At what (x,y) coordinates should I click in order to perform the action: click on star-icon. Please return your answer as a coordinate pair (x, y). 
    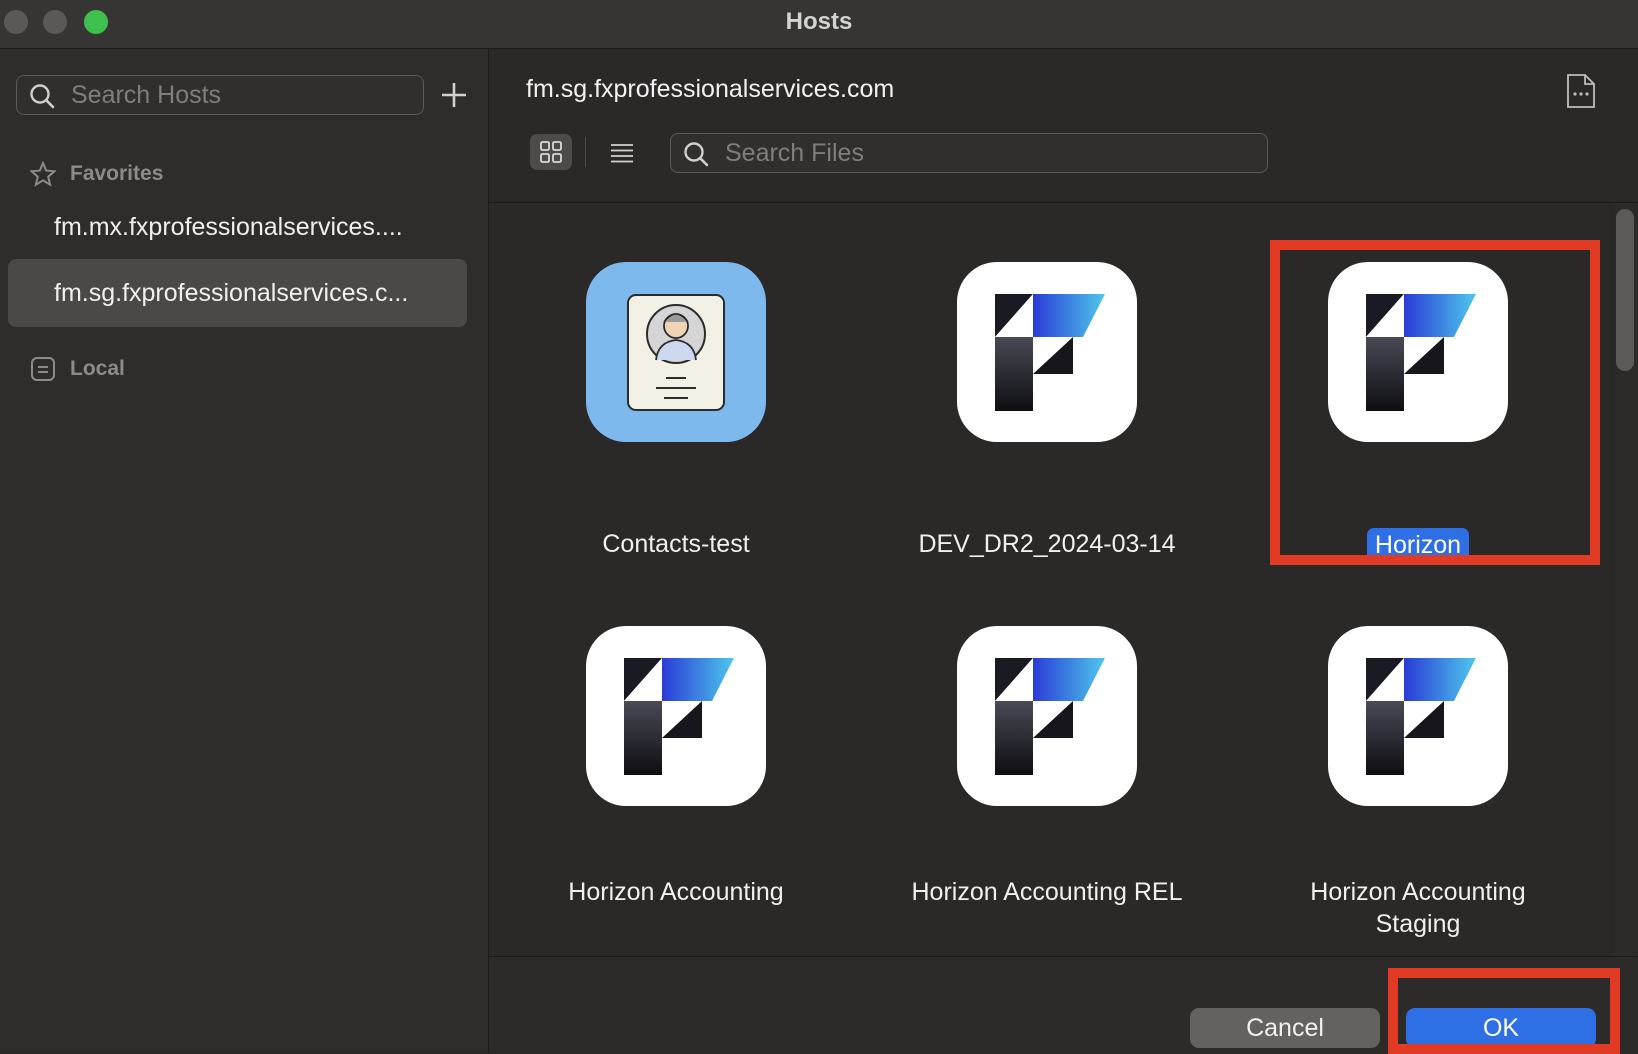
    Looking at the image, I should click on (43, 174).